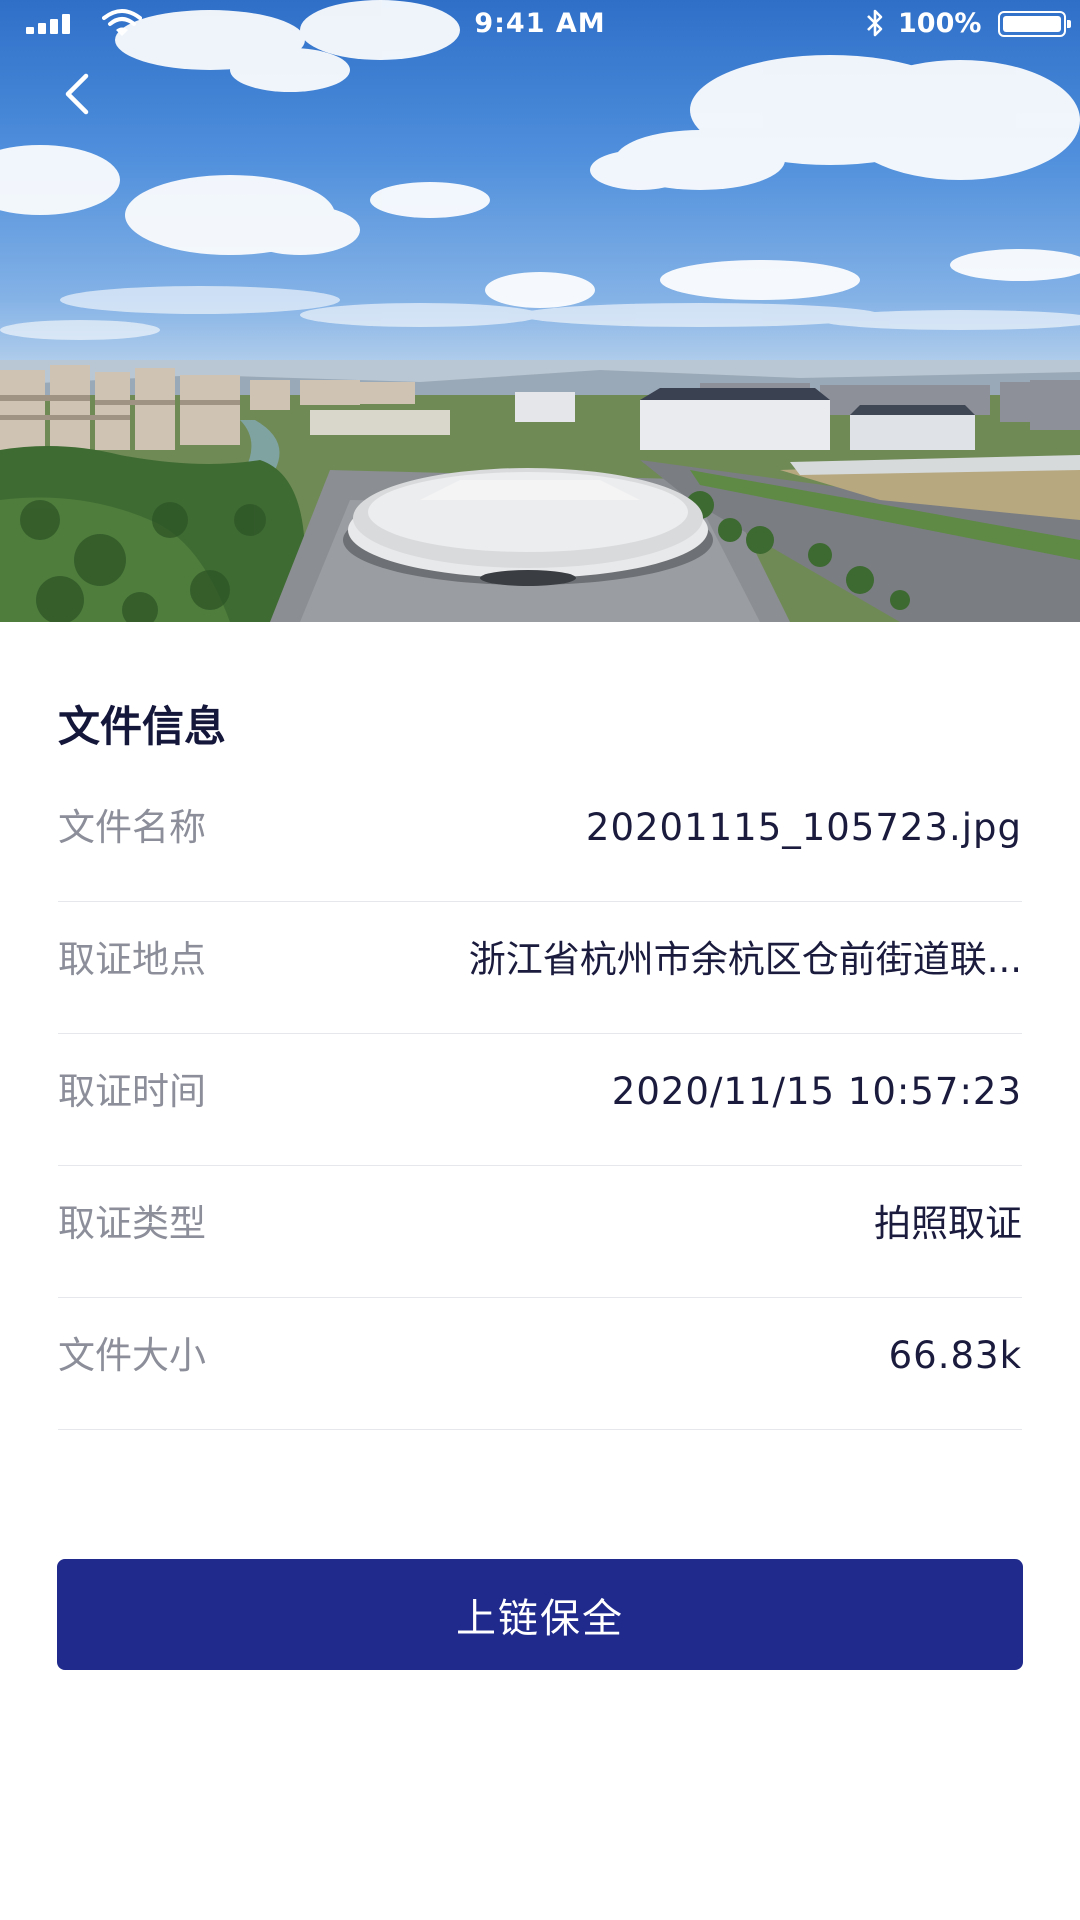 The height and width of the screenshot is (1920, 1080). What do you see at coordinates (816, 1091) in the screenshot?
I see `info-value: 2020/11/15 10:57:23` at bounding box center [816, 1091].